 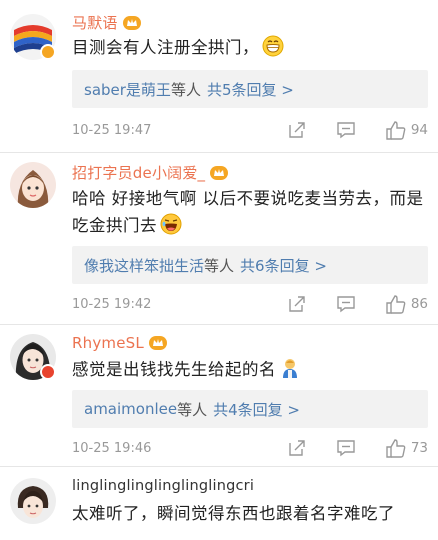 I want to click on person-emoji-icon, so click(x=290, y=368).